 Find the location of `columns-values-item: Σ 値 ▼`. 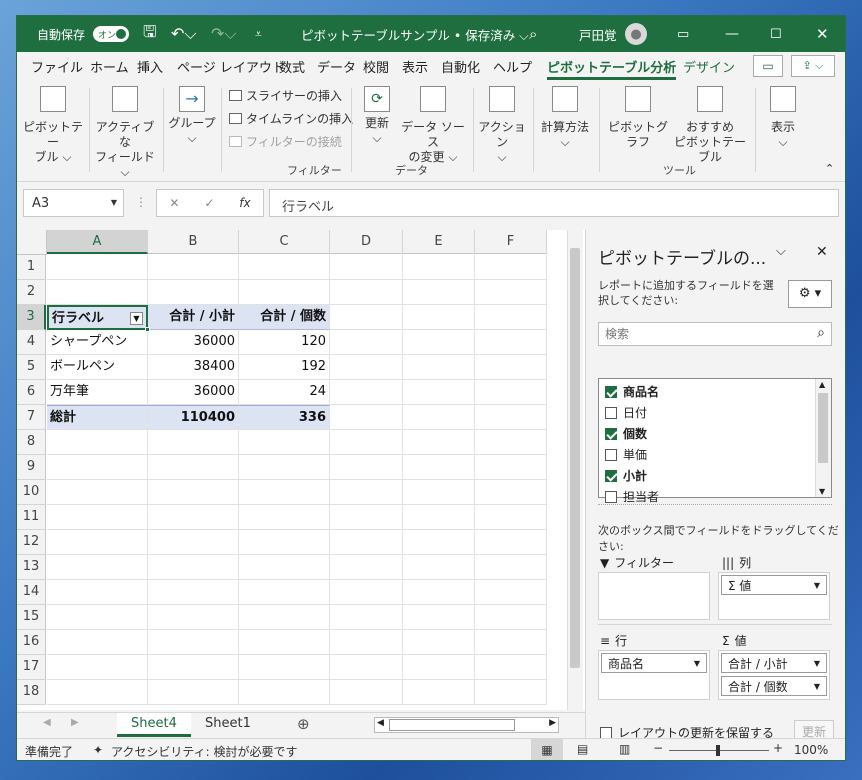

columns-values-item: Σ 値 ▼ is located at coordinates (774, 585).